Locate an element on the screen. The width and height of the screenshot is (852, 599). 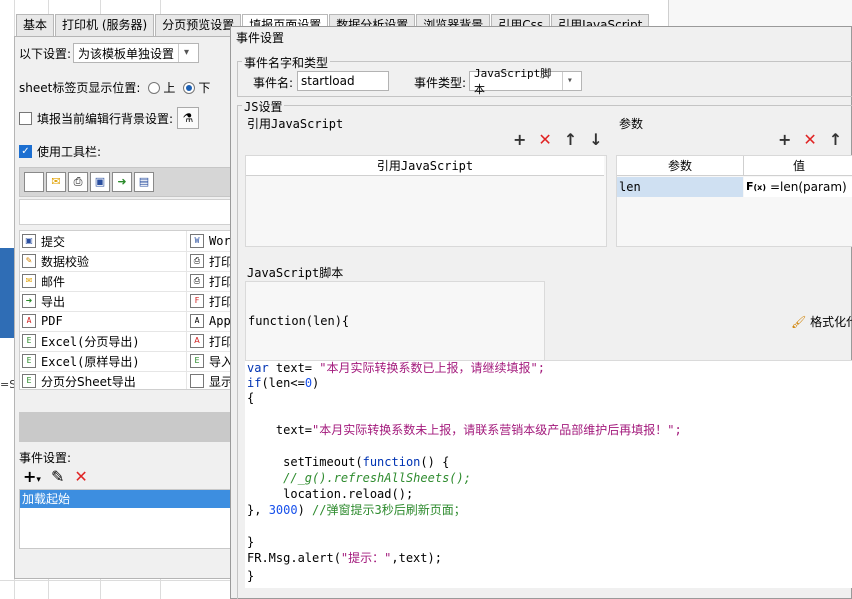
toolbar-button-word: WWord is located at coordinates (211, 241).